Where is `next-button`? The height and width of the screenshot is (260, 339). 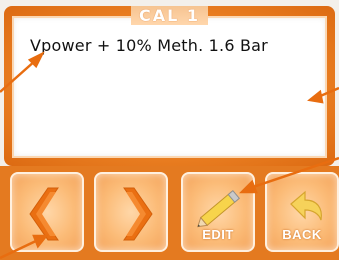 next-button is located at coordinates (131, 212).